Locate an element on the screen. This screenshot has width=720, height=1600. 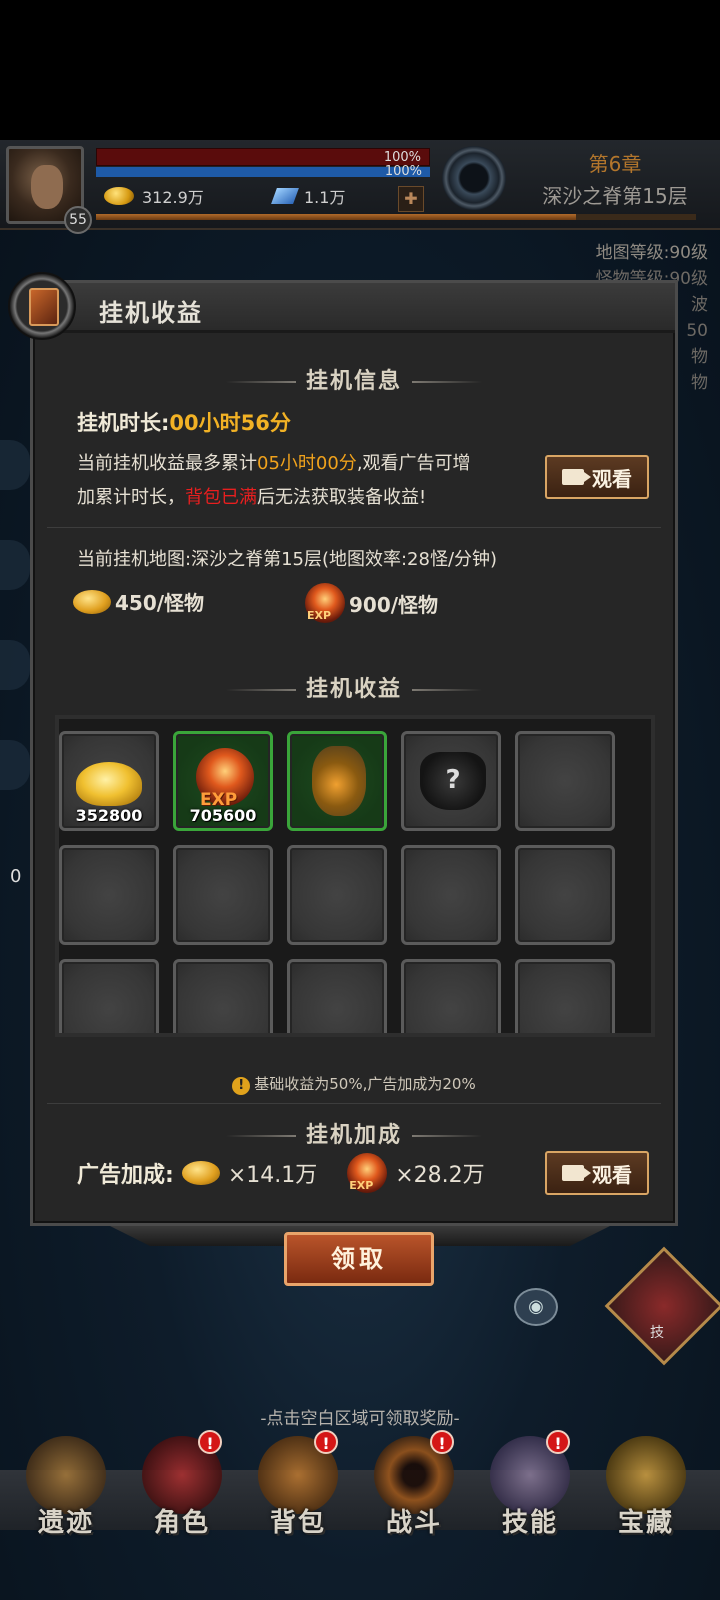
desc-text: 后无法获取装备收益! is located at coordinates (342, 497).